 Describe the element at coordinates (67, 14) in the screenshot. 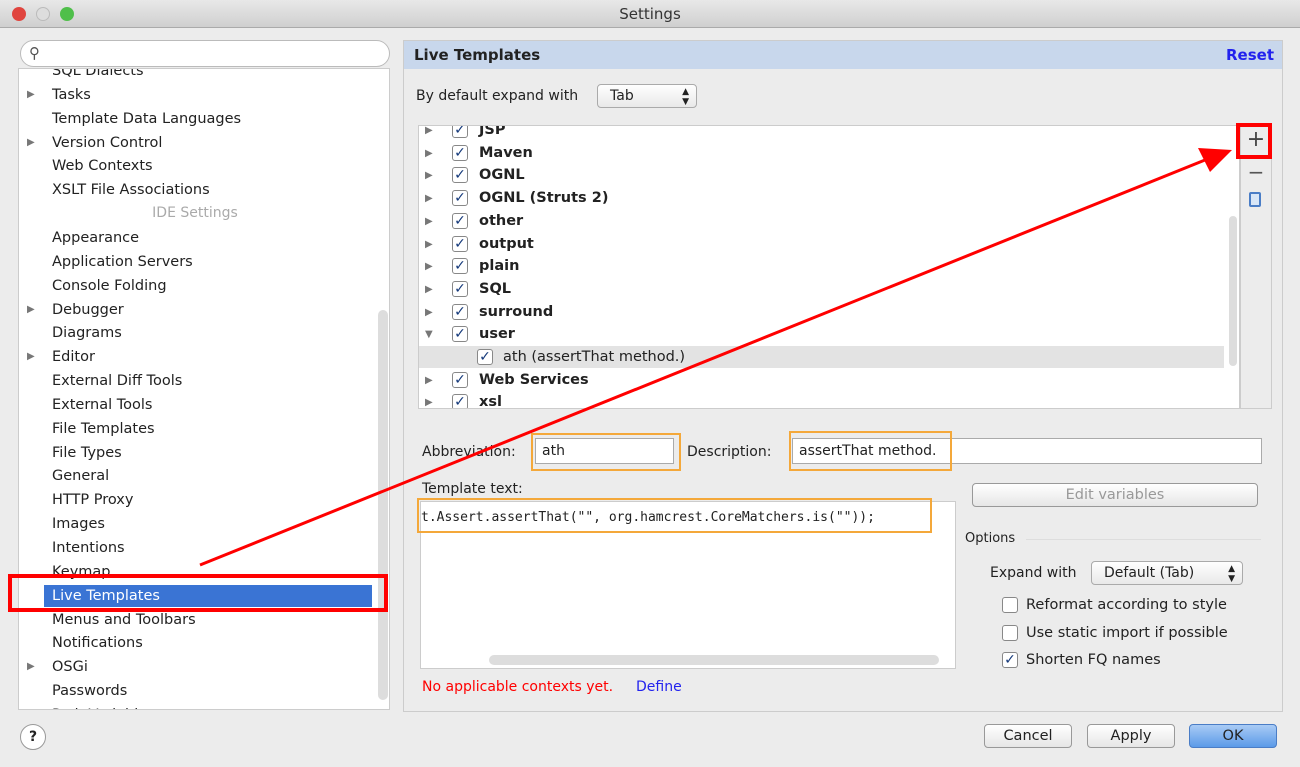

I see `zoom-window-button` at that location.